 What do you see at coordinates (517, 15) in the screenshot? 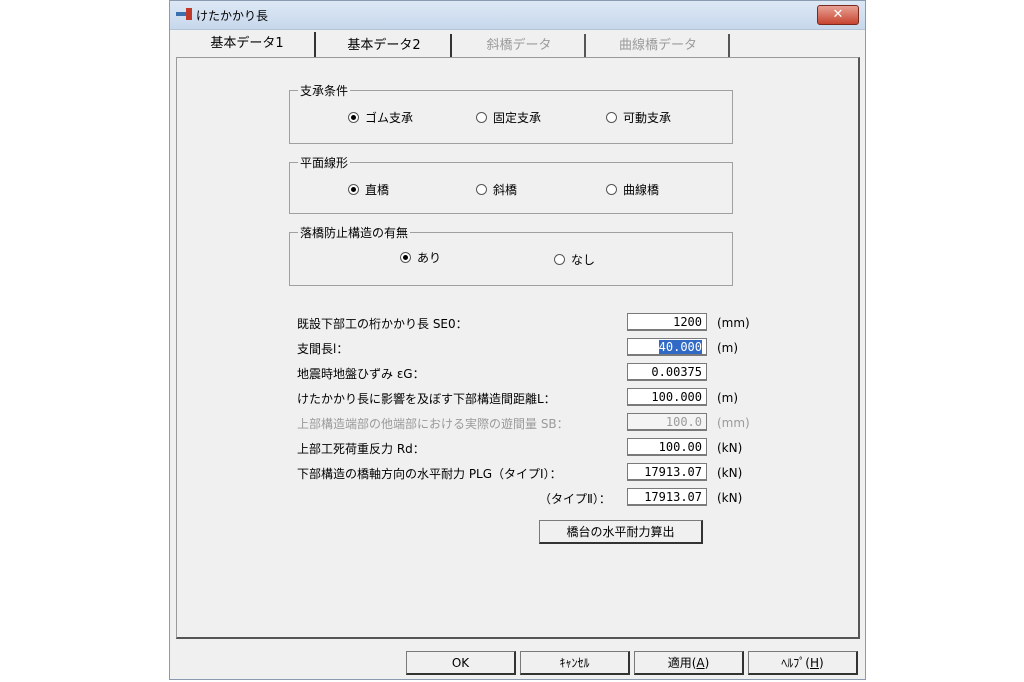
I see `title-bar: けたかかり長 ✕` at bounding box center [517, 15].